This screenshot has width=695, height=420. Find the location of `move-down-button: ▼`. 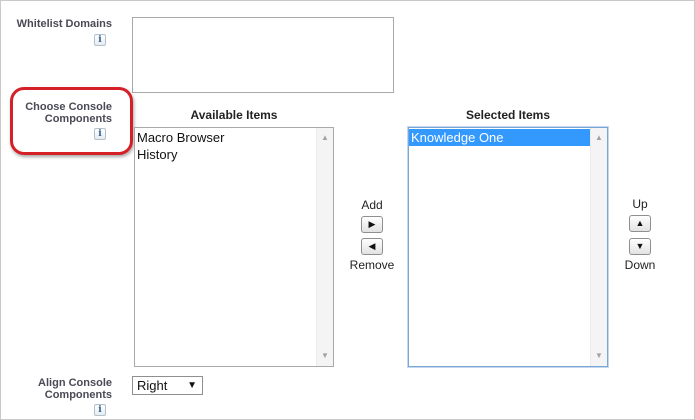

move-down-button: ▼ is located at coordinates (640, 246).